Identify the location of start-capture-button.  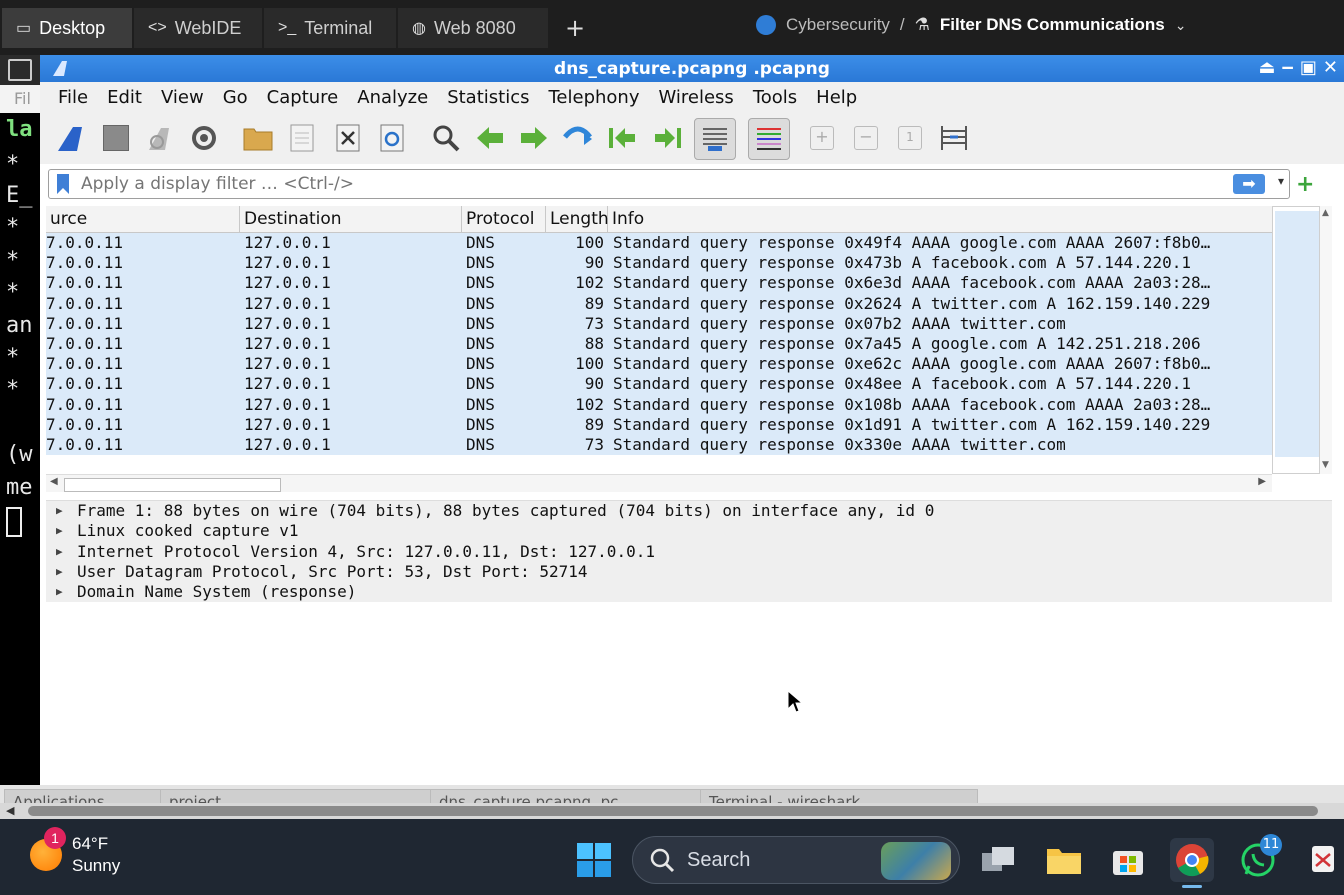
(70, 138).